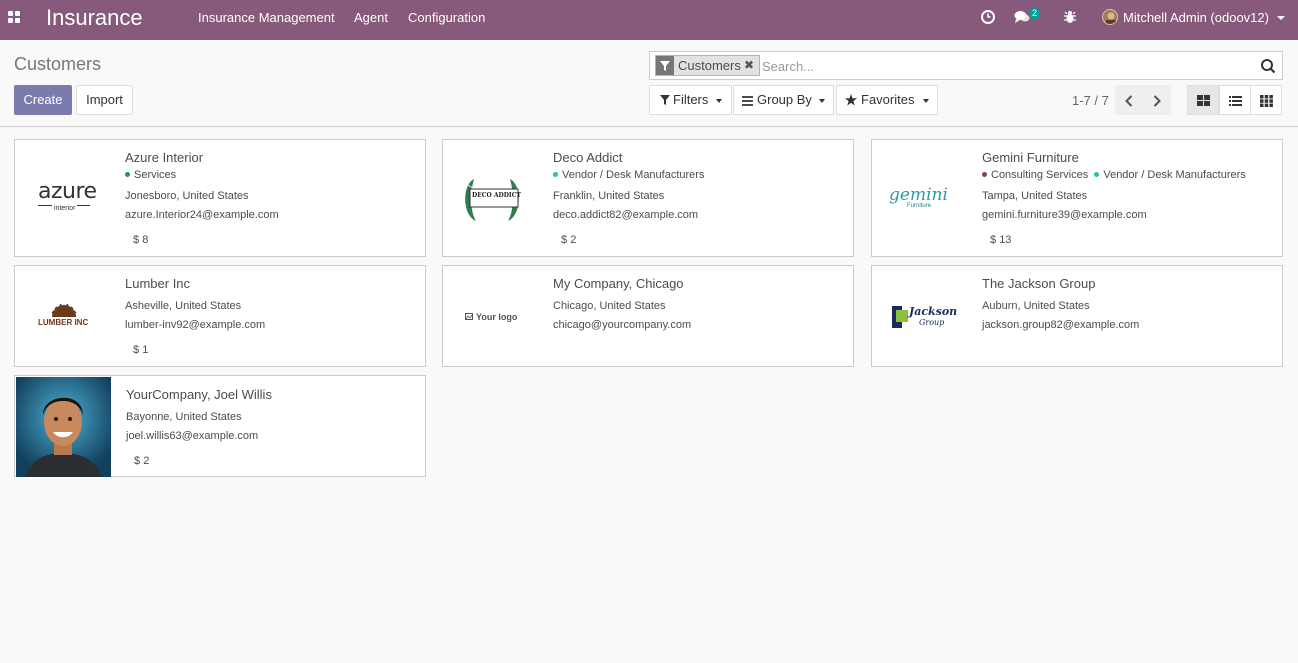  Describe the element at coordinates (266, 18) in the screenshot. I see `menu-insurance-management: Insurance Management` at that location.